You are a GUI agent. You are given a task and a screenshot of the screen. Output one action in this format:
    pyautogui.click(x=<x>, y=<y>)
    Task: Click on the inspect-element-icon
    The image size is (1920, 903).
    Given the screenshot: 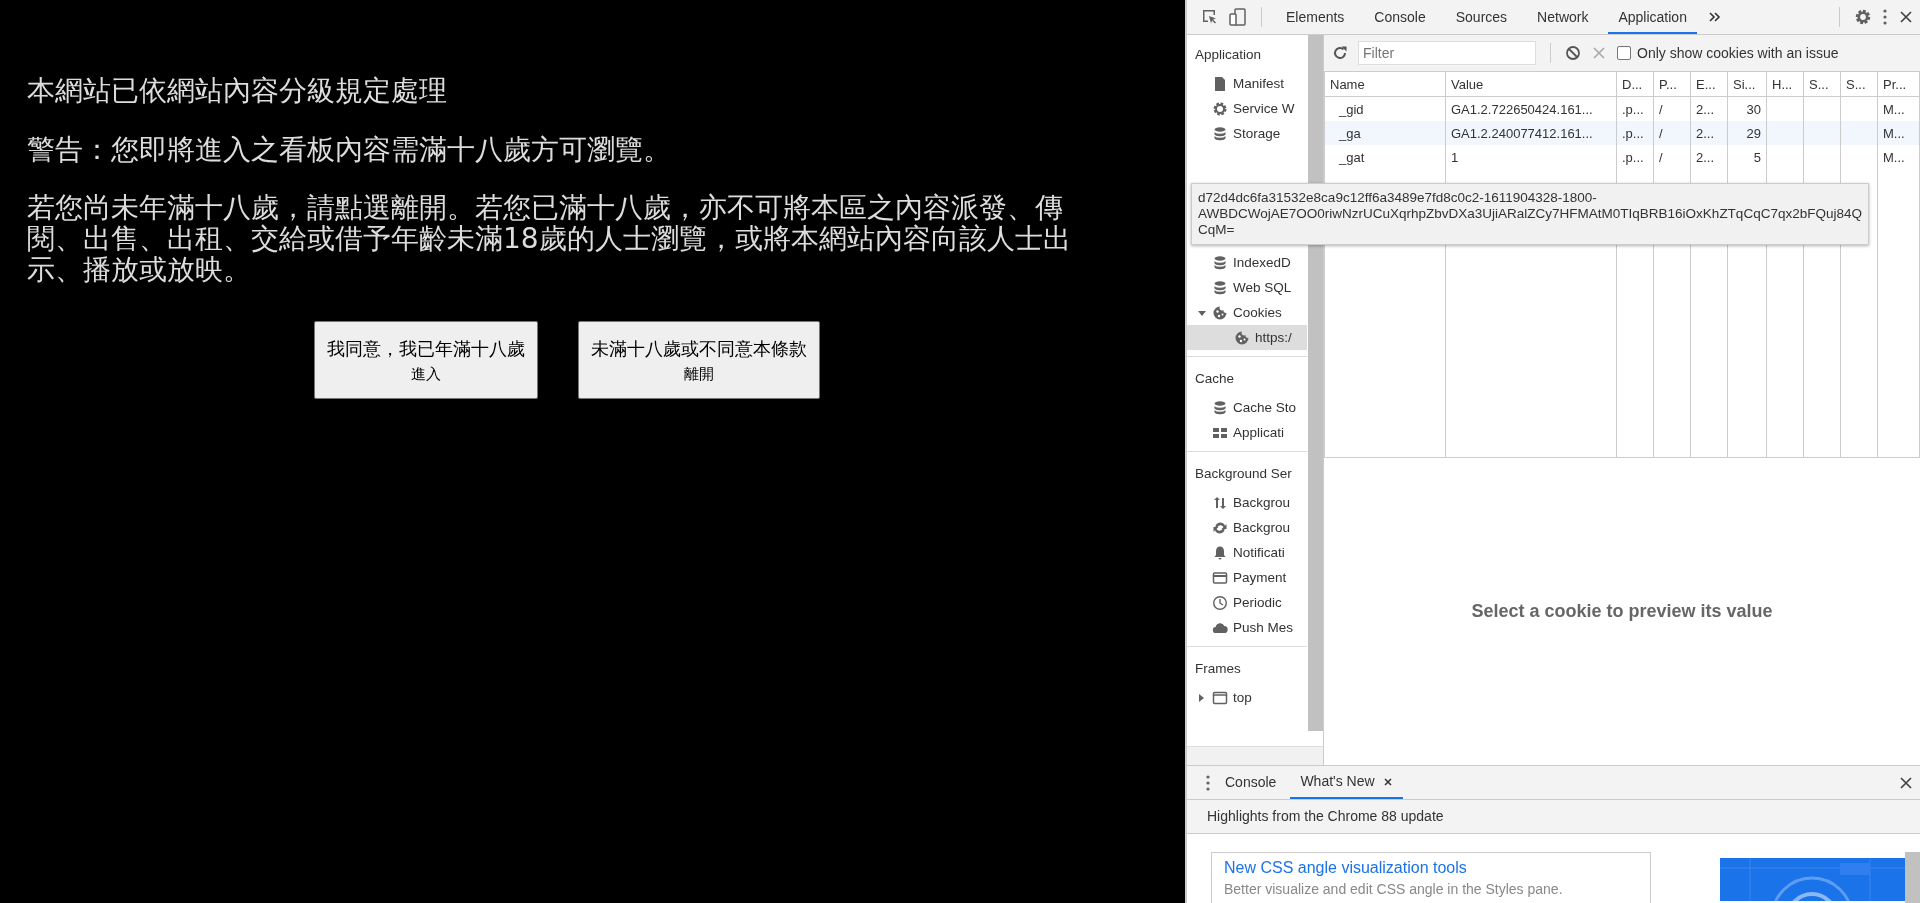 What is the action you would take?
    pyautogui.click(x=1210, y=17)
    